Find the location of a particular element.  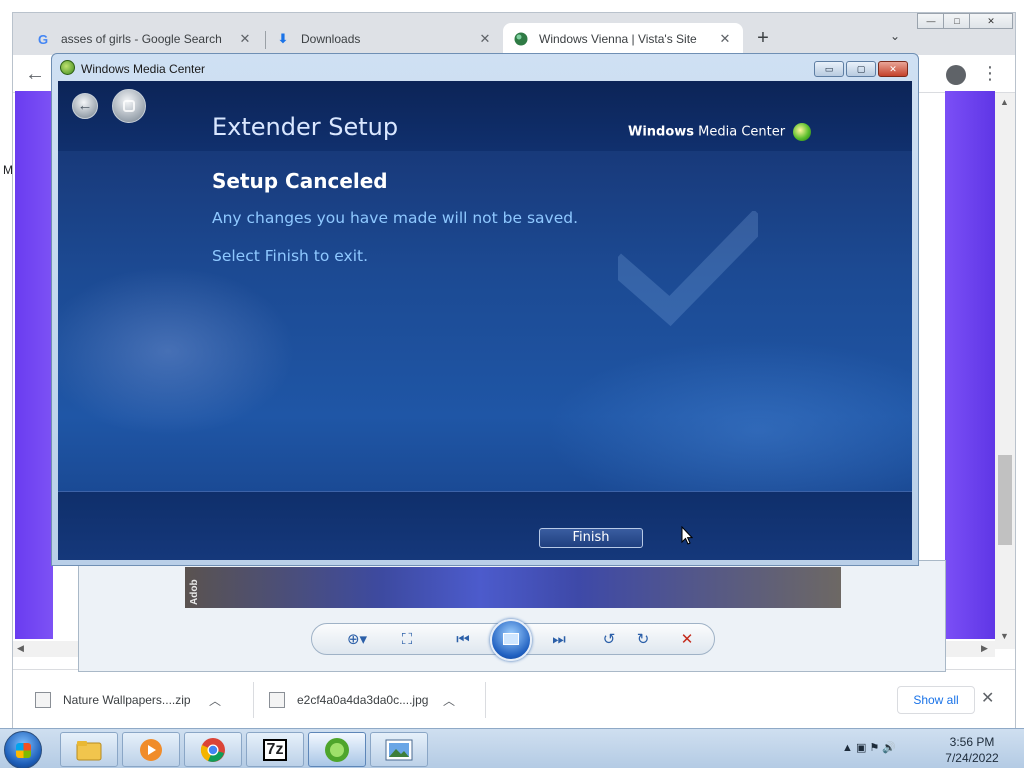

window-titlebar: Windows Media Center ▭ ▢ ✕ is located at coordinates (485, 68).